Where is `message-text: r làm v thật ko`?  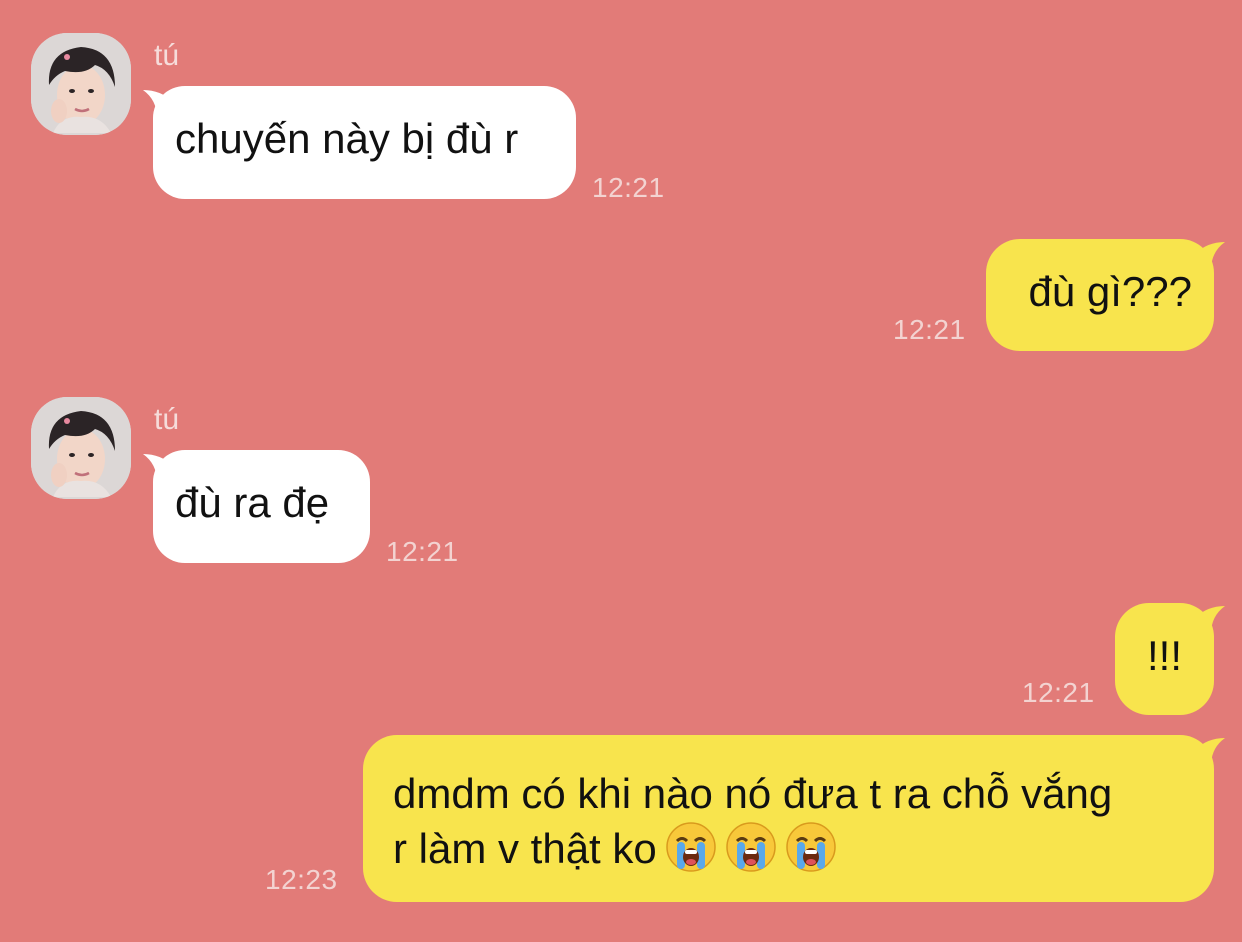
message-text: r làm v thật ko is located at coordinates (525, 848).